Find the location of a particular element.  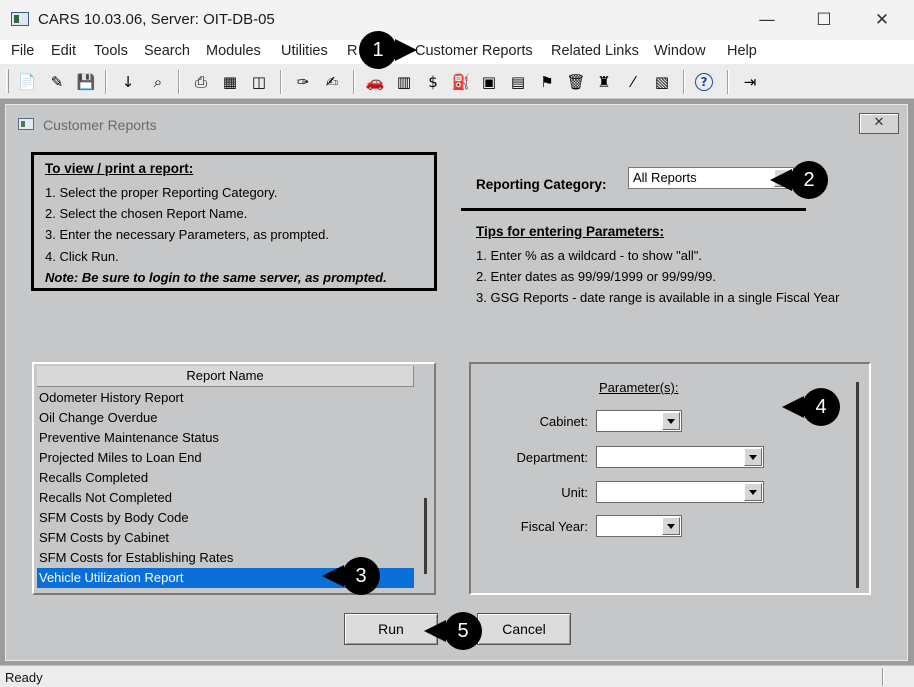

sort-az-icon: ↓ is located at coordinates (128, 82).